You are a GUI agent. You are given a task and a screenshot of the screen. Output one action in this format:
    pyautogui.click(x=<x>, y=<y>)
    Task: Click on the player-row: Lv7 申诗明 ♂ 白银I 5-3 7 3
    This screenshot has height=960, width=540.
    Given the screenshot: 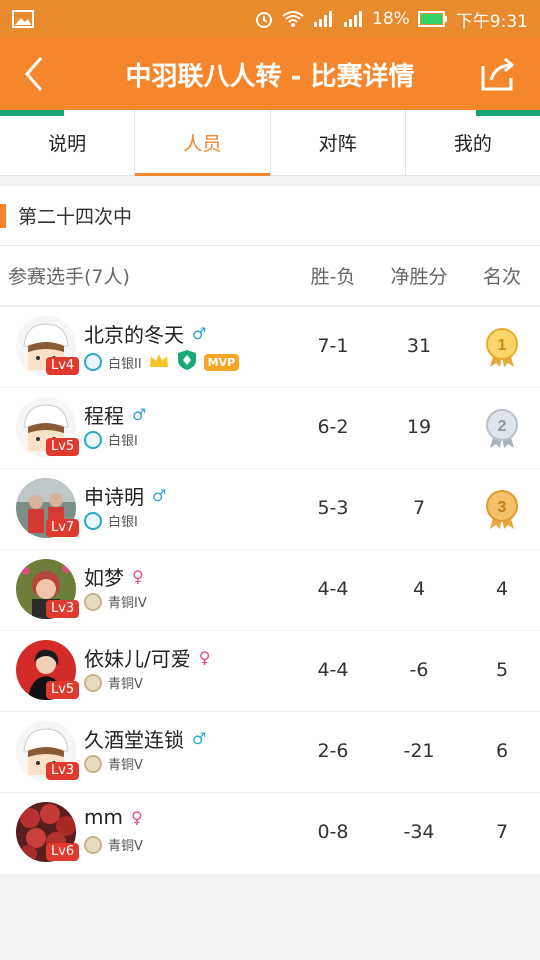 What is the action you would take?
    pyautogui.click(x=270, y=509)
    